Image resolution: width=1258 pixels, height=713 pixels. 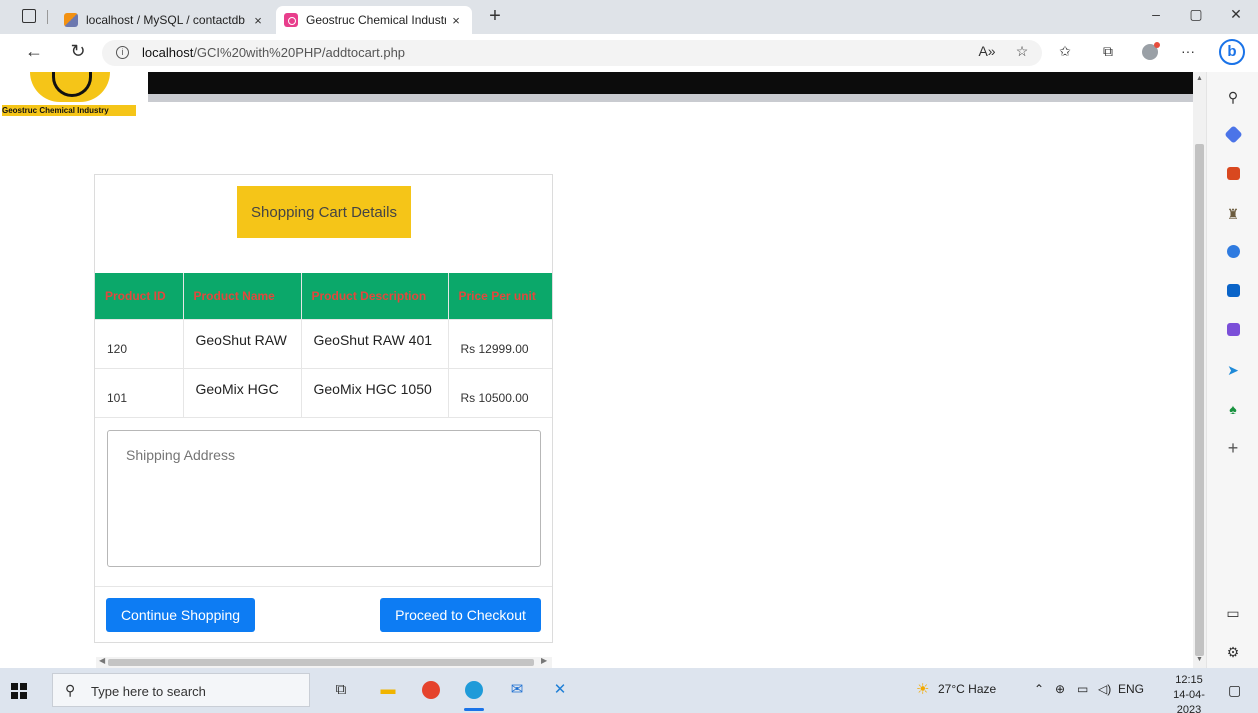 I want to click on tree-icon: ♠, so click(x=1233, y=409).